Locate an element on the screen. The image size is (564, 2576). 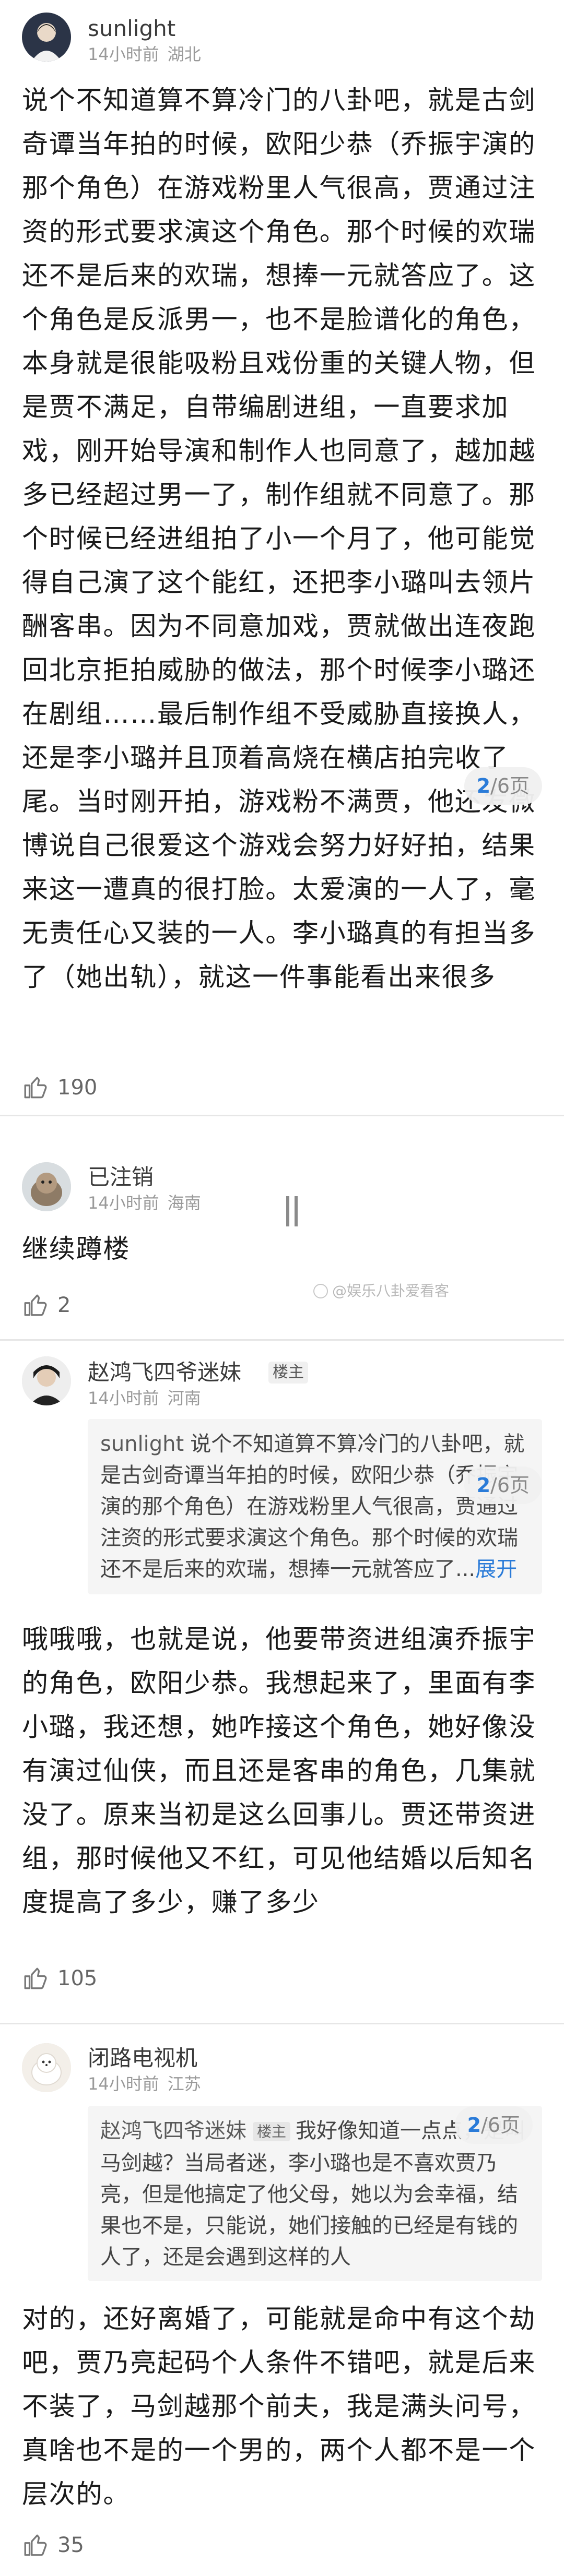
username: sunlight is located at coordinates (132, 29).